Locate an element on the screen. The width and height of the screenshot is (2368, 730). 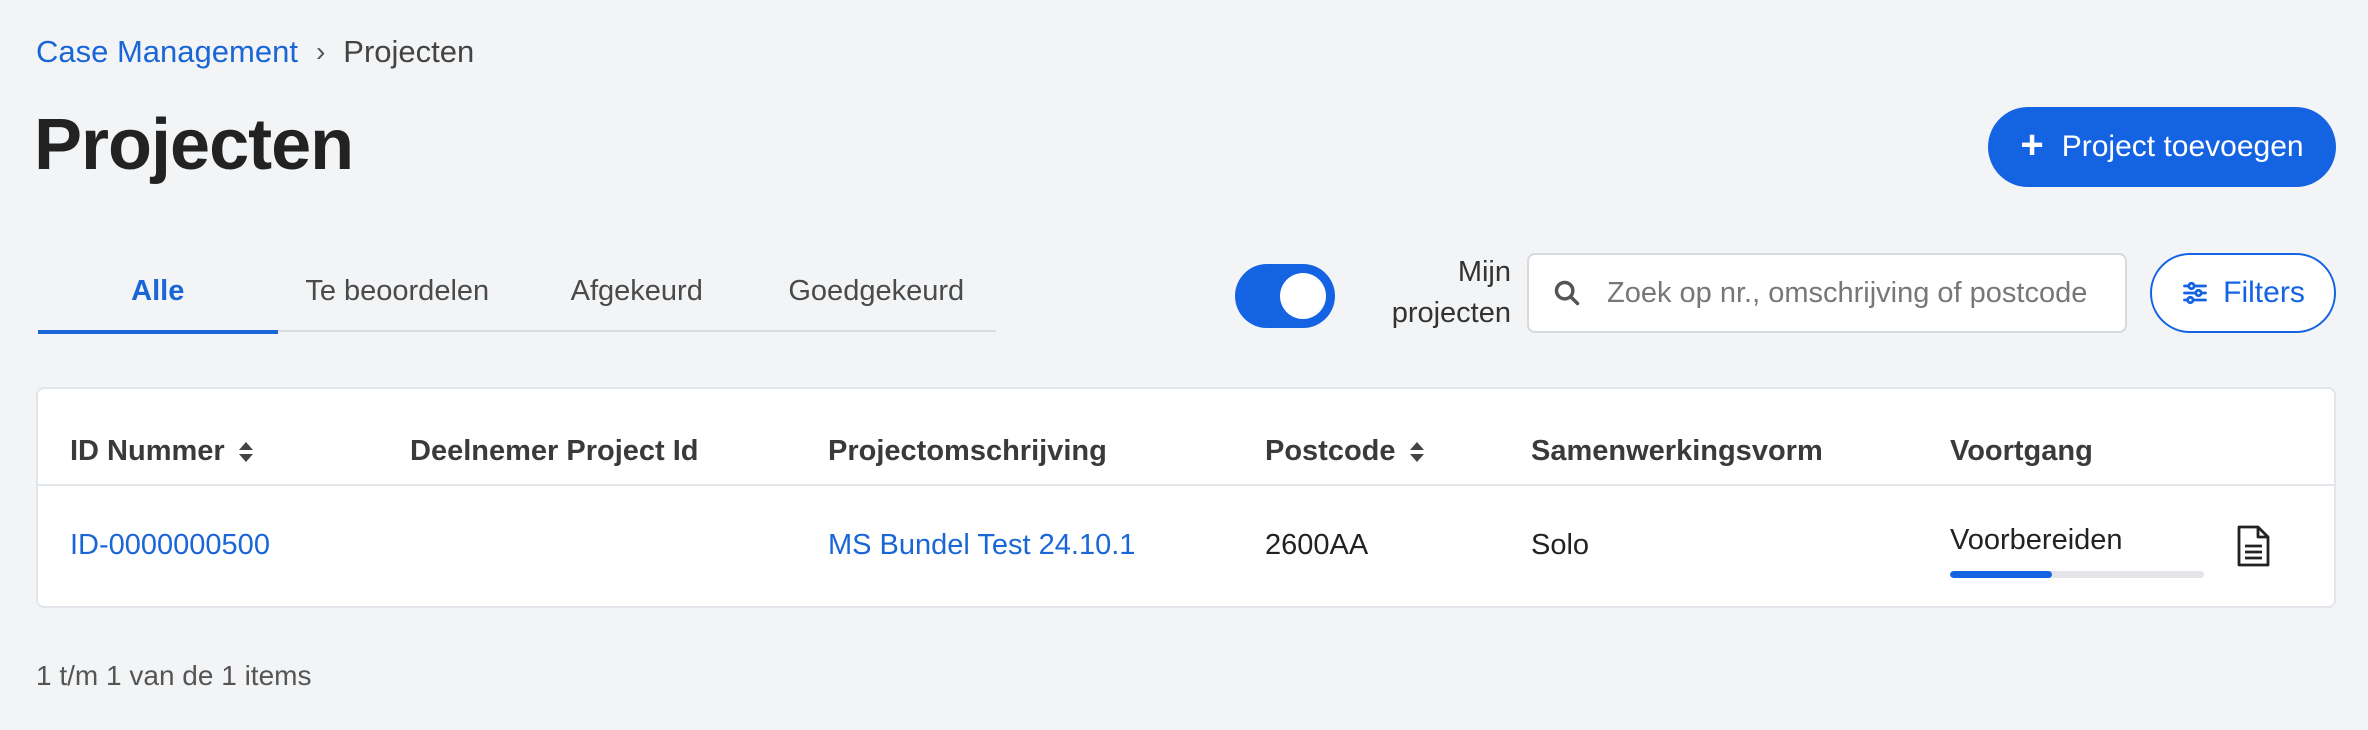
search-icon is located at coordinates (1567, 293).